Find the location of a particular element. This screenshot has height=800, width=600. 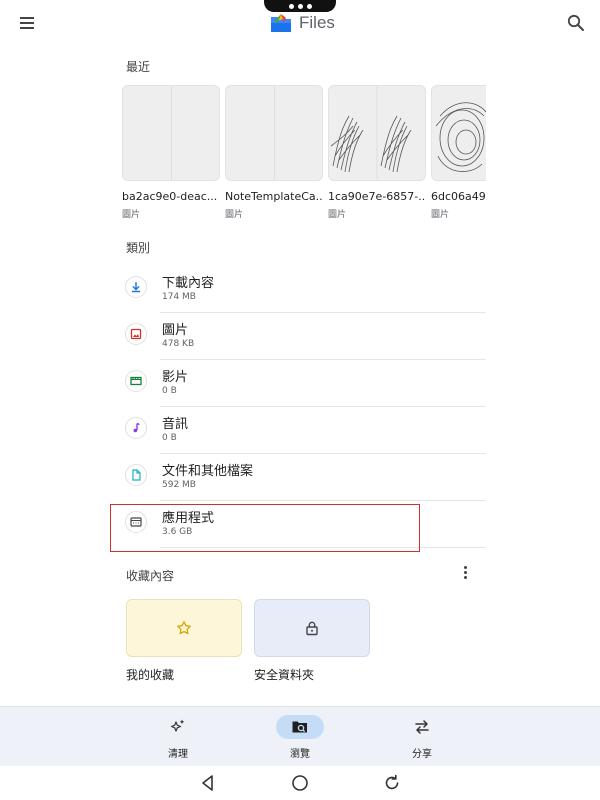

category-documents: 文件和其他檔案 592 MB is located at coordinates (304, 477).